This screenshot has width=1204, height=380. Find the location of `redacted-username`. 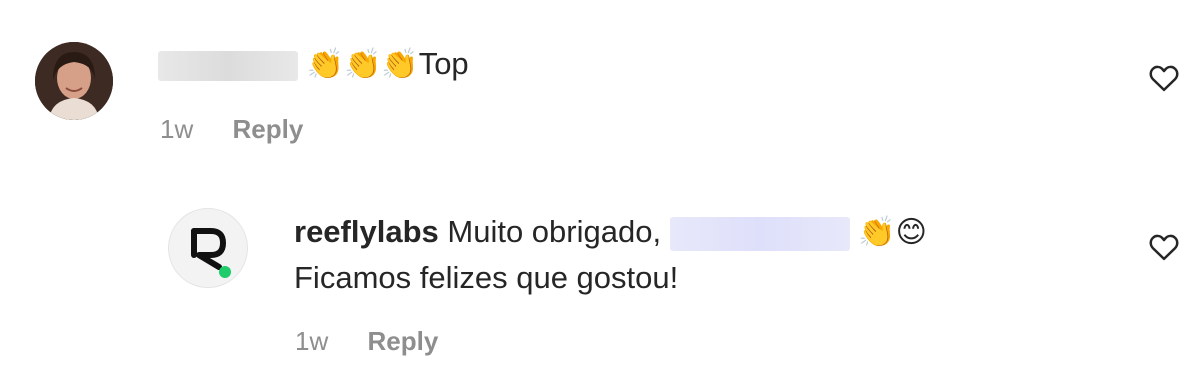

redacted-username is located at coordinates (228, 65).